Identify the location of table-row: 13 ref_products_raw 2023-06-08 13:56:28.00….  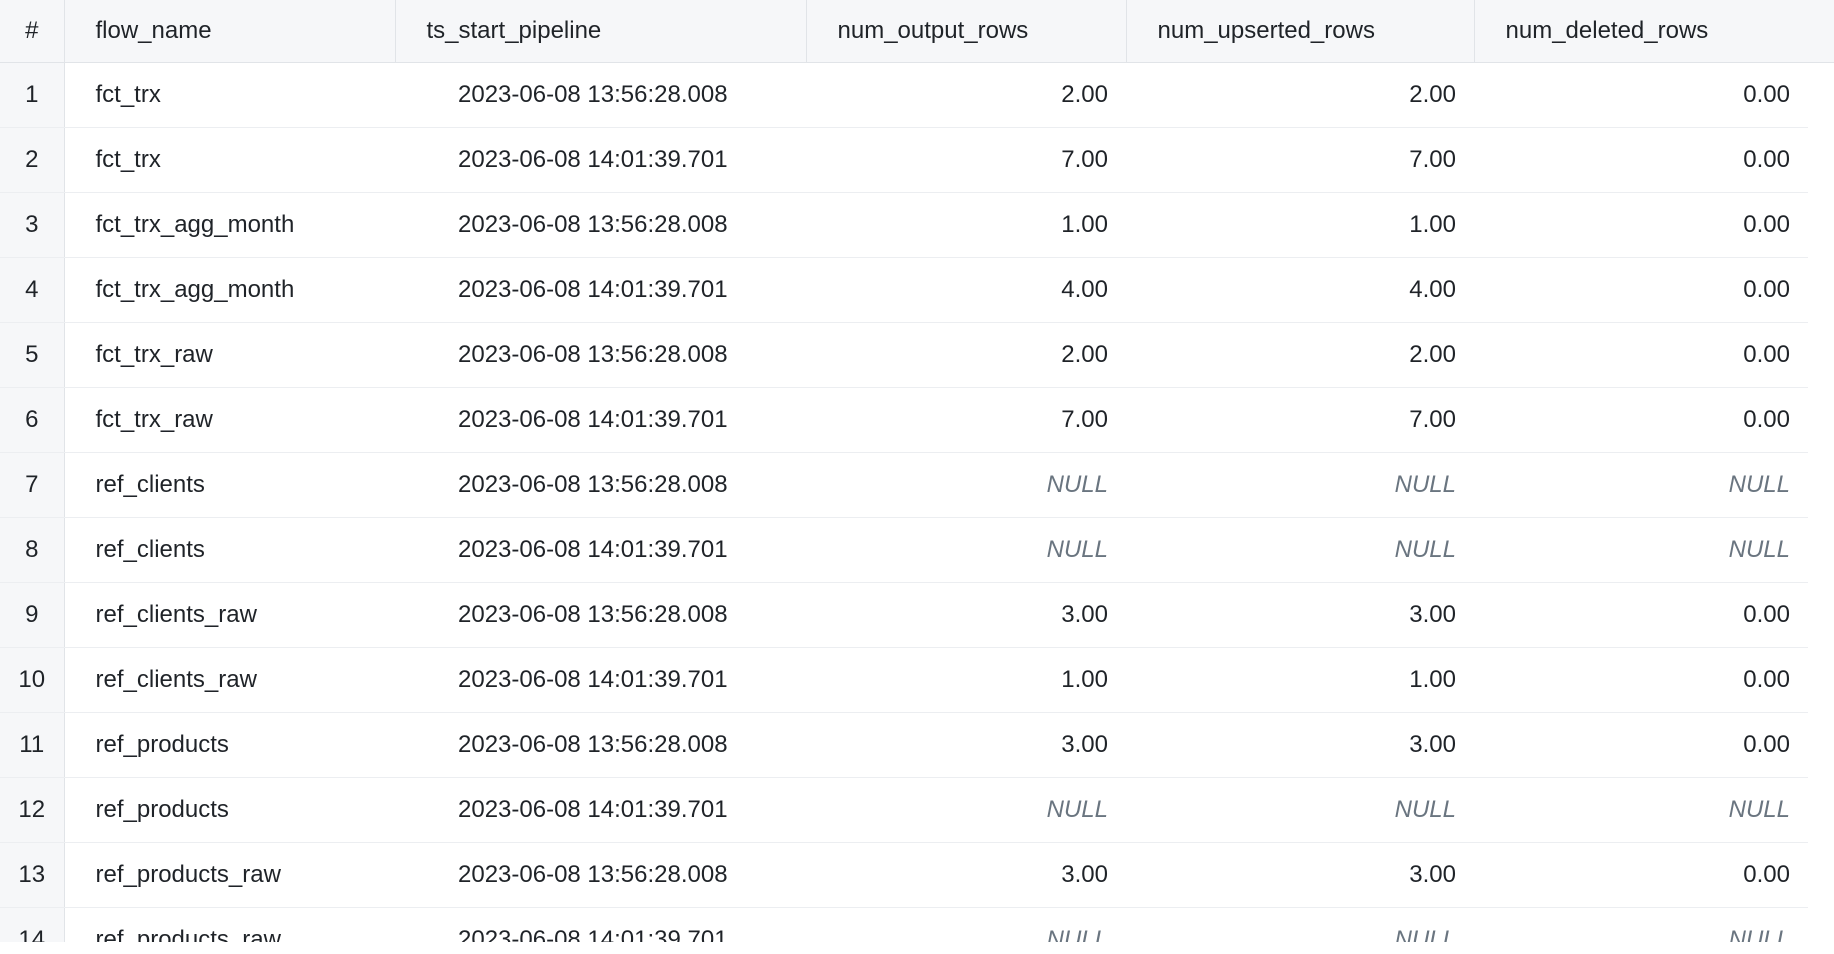
(904, 875).